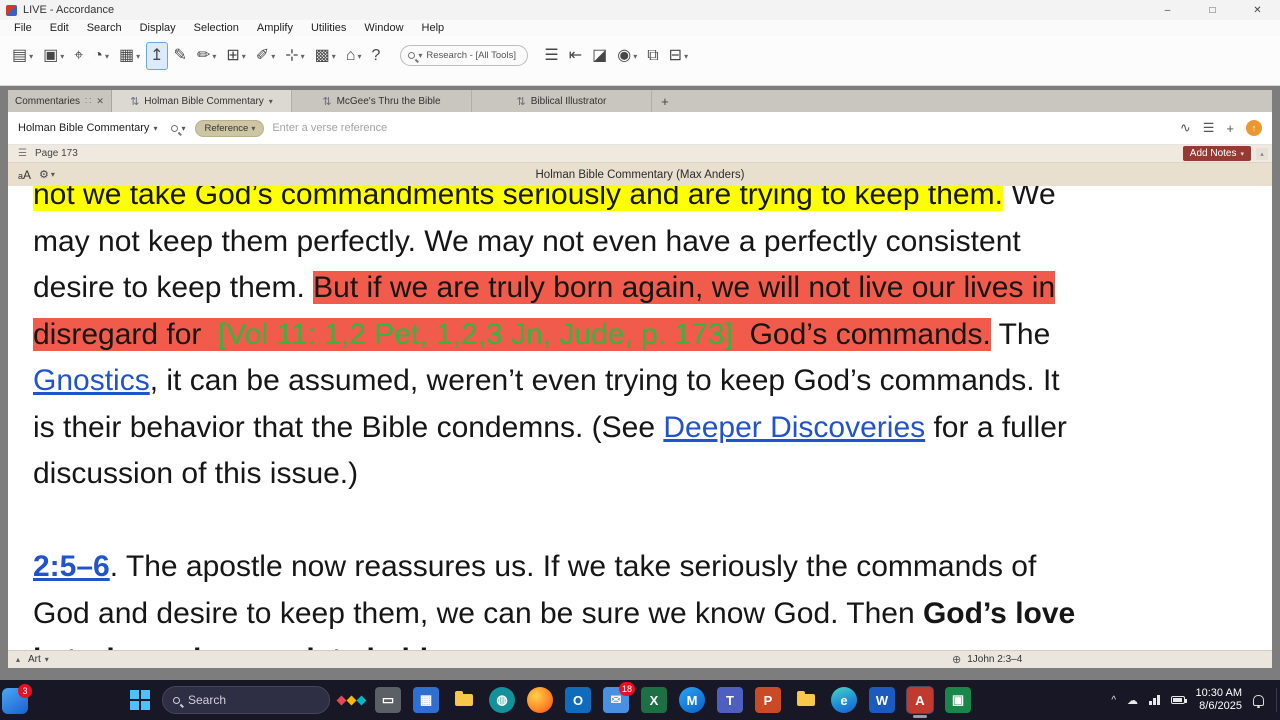 The height and width of the screenshot is (720, 1280). What do you see at coordinates (920, 702) in the screenshot?
I see `taskbar-icon-accordance: A` at bounding box center [920, 702].